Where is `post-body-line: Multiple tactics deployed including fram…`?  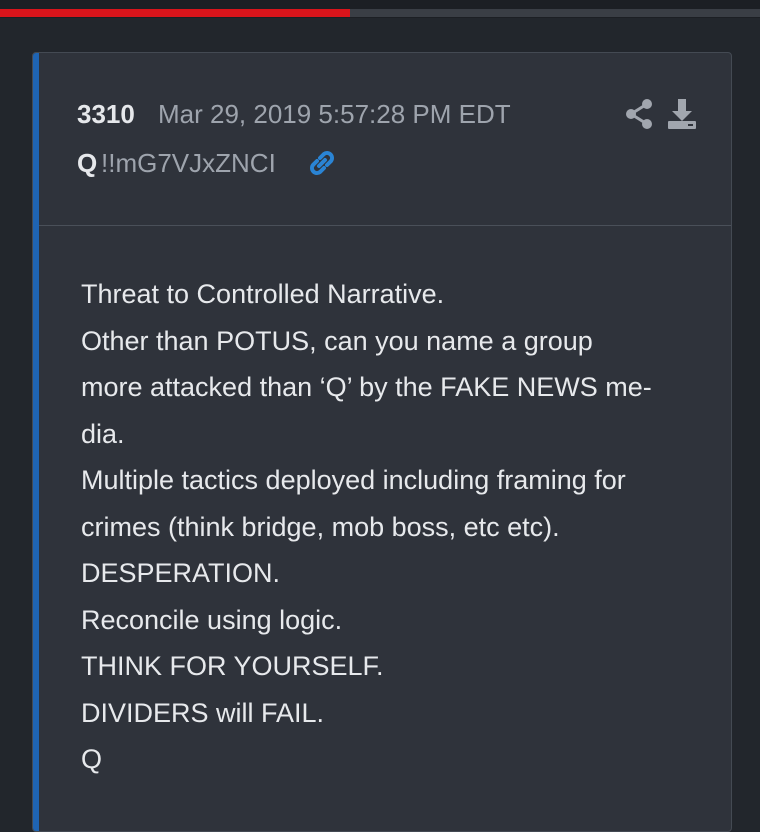 post-body-line: Multiple tactics deployed including fram… is located at coordinates (353, 480).